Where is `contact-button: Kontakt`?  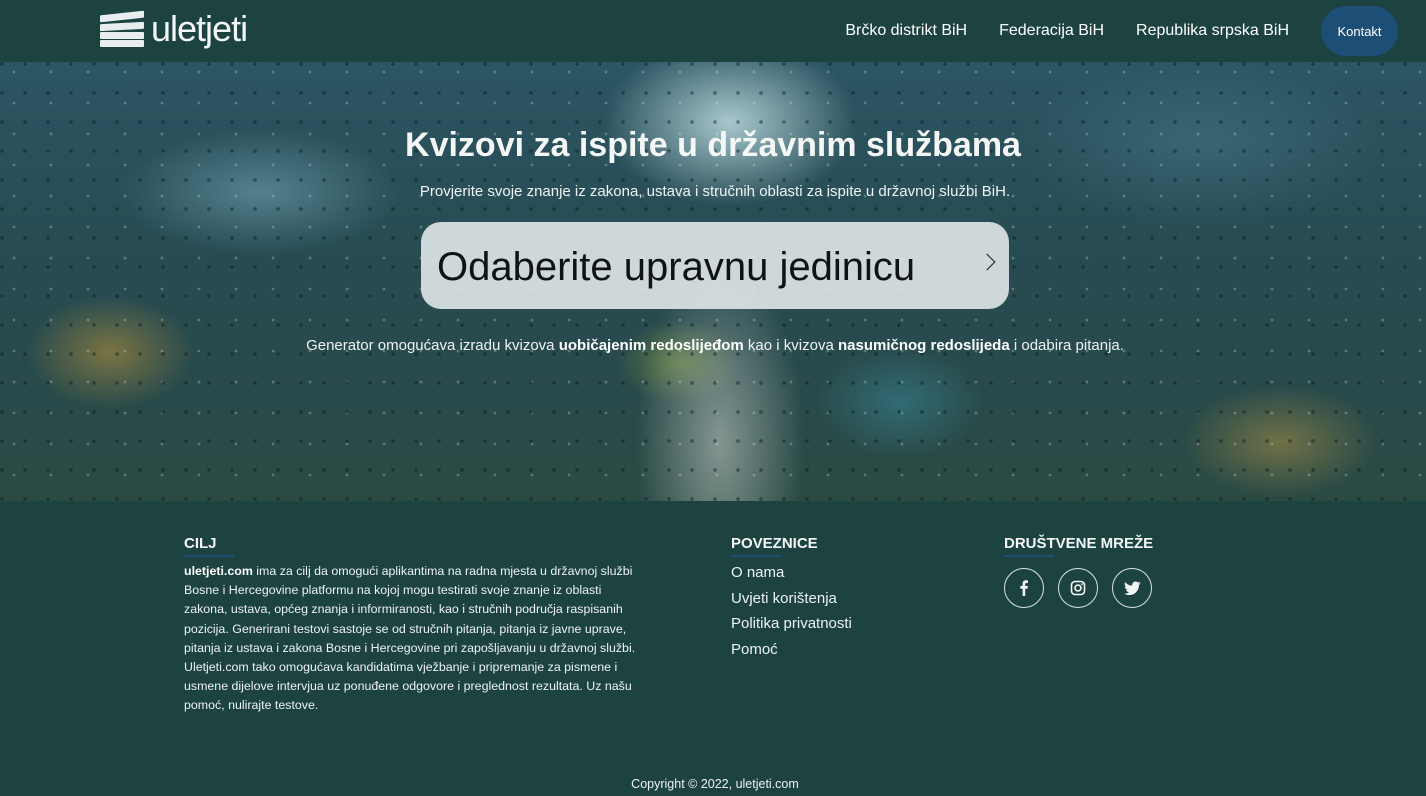
contact-button: Kontakt is located at coordinates (1359, 31).